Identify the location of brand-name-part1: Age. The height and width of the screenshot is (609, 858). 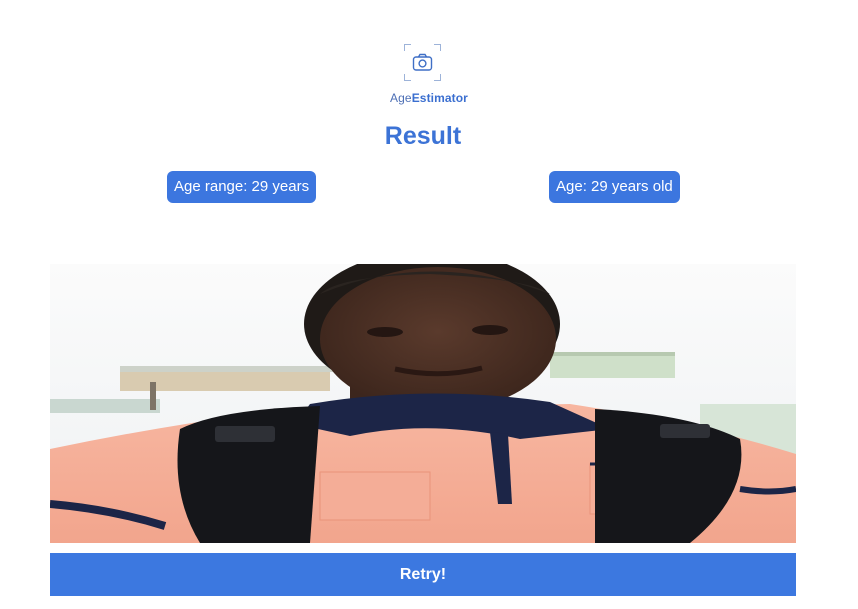
(401, 98).